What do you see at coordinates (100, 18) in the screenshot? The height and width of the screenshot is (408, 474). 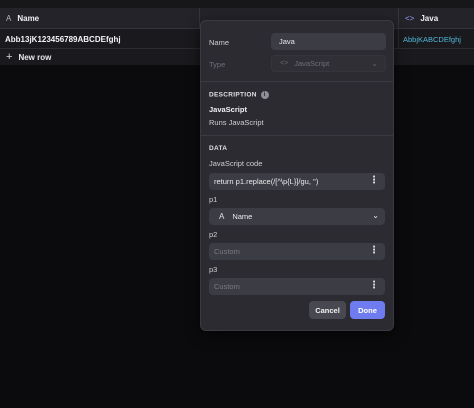 I see `column-header-name: A Name` at bounding box center [100, 18].